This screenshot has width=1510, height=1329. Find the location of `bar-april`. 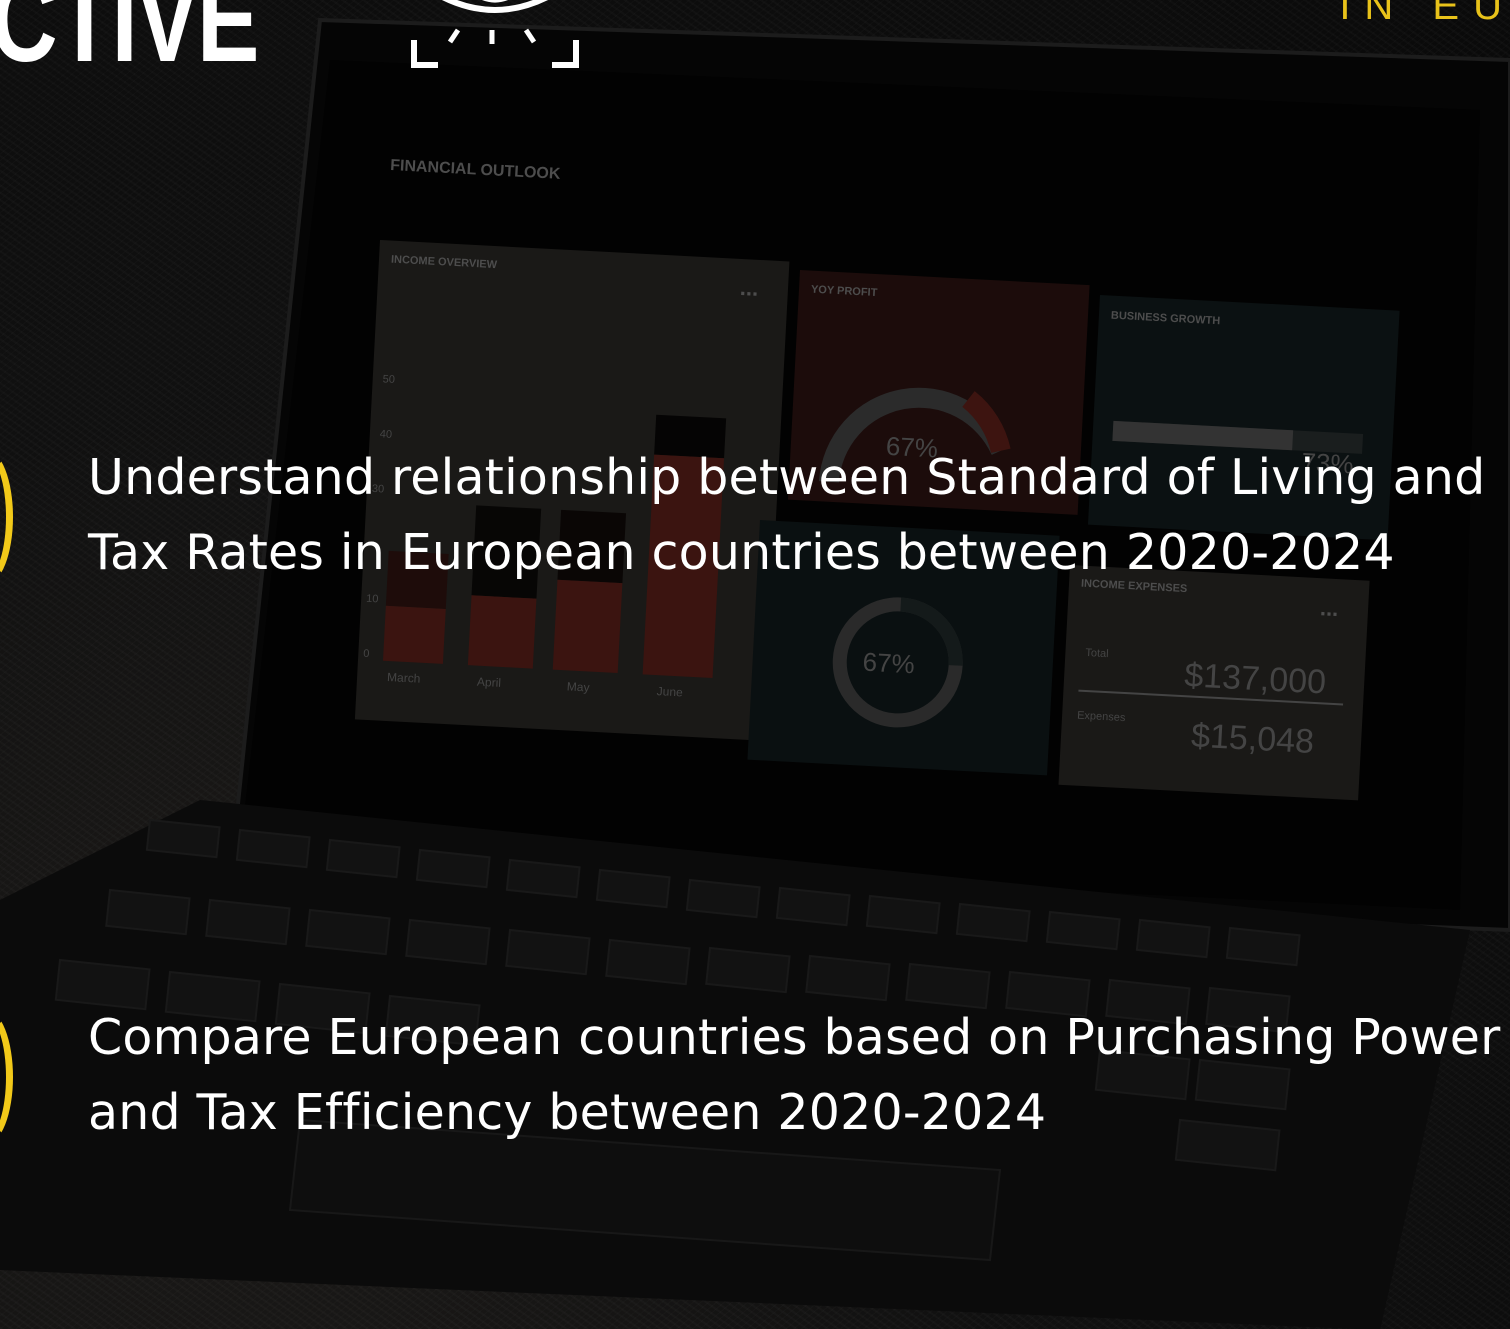

bar-april is located at coordinates (502, 632).